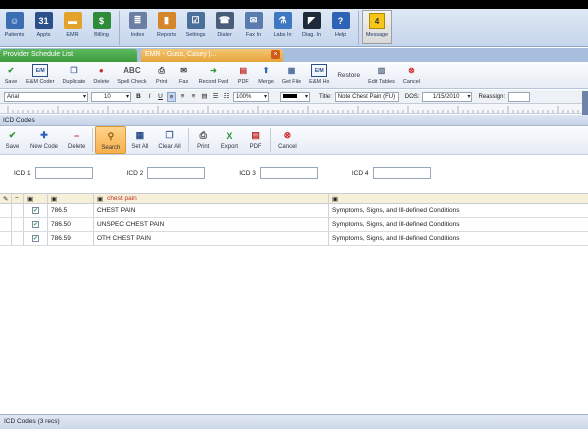 The width and height of the screenshot is (588, 429). What do you see at coordinates (377, 27) in the screenshot?
I see `message-button: 4 Message` at bounding box center [377, 27].